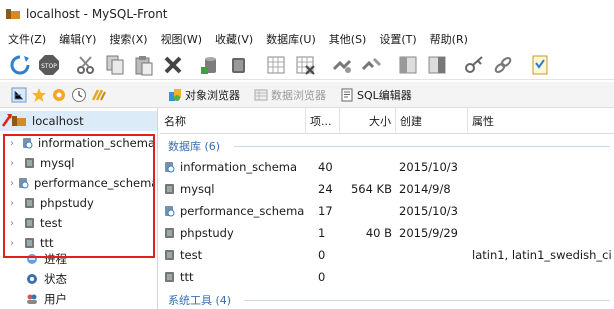  I want to click on copy-icon, so click(115, 65).